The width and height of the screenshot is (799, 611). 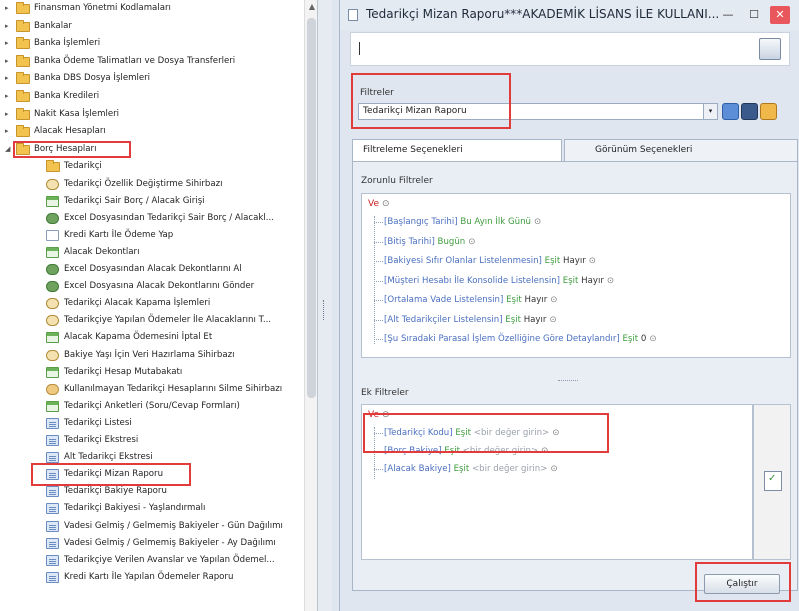 I want to click on panel-splitter, so click(x=325, y=305).